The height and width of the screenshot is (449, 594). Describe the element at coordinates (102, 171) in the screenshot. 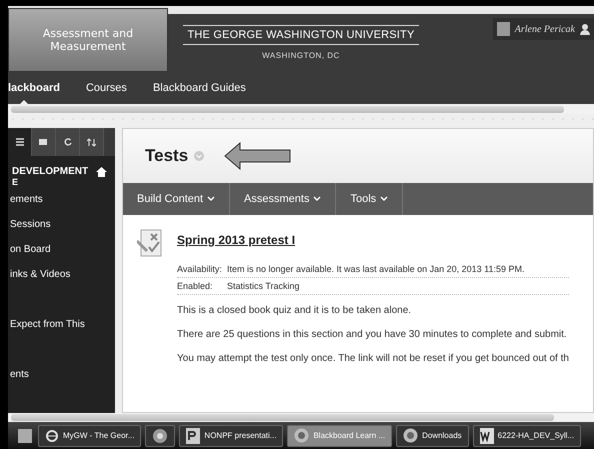

I see `home-icon` at that location.